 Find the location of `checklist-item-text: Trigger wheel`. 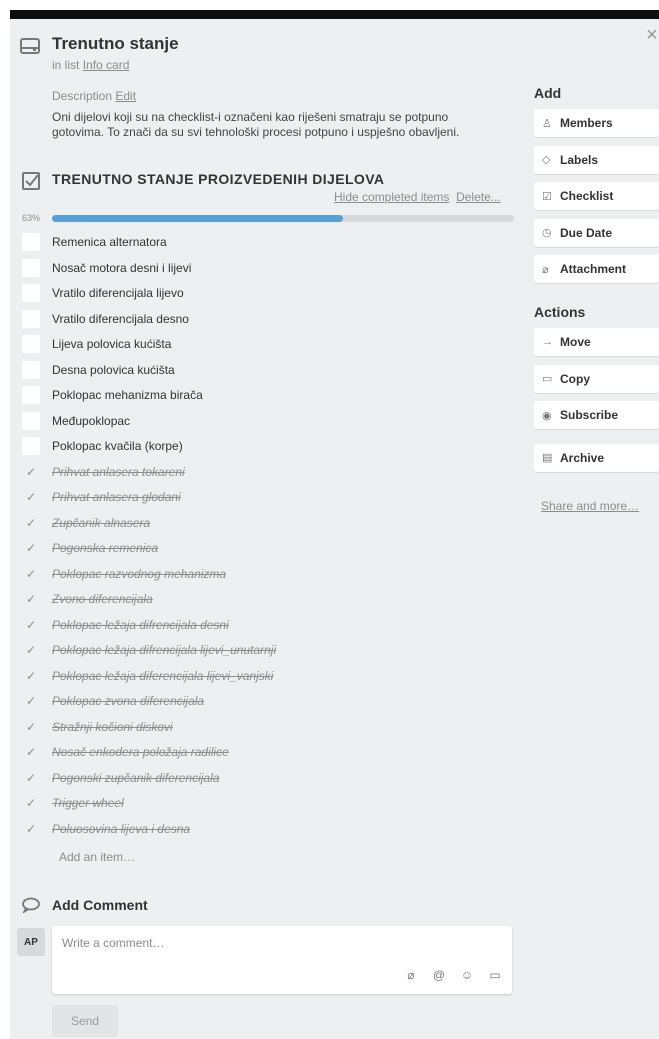

checklist-item-text: Trigger wheel is located at coordinates (88, 803).